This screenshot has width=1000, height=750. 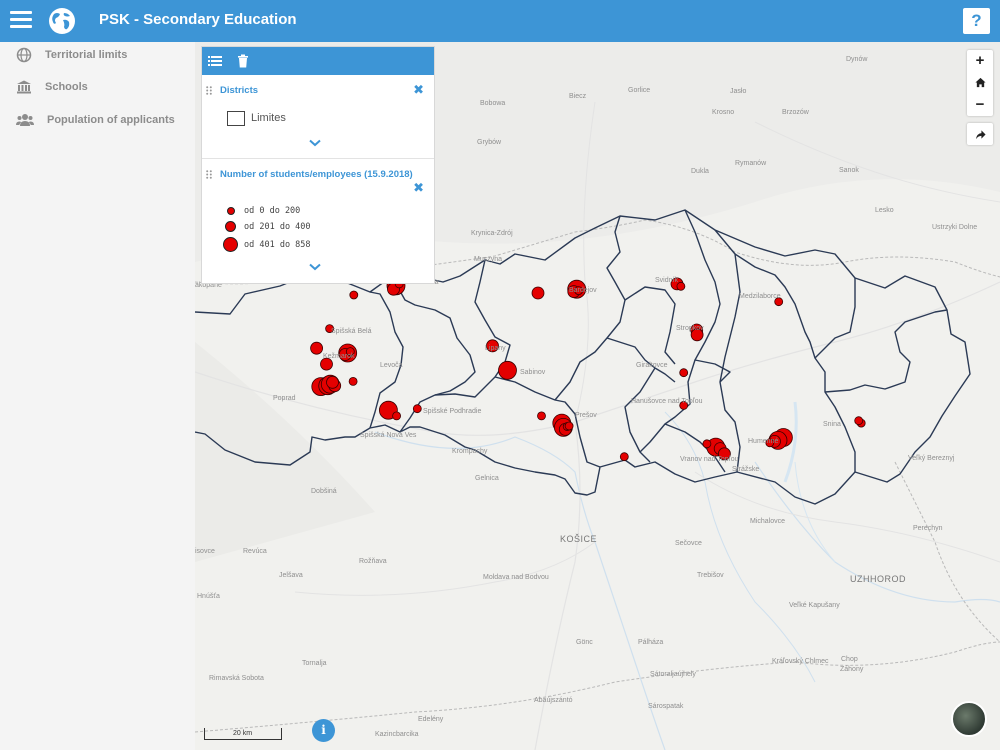 I want to click on place-label: Jasło, so click(x=738, y=91).